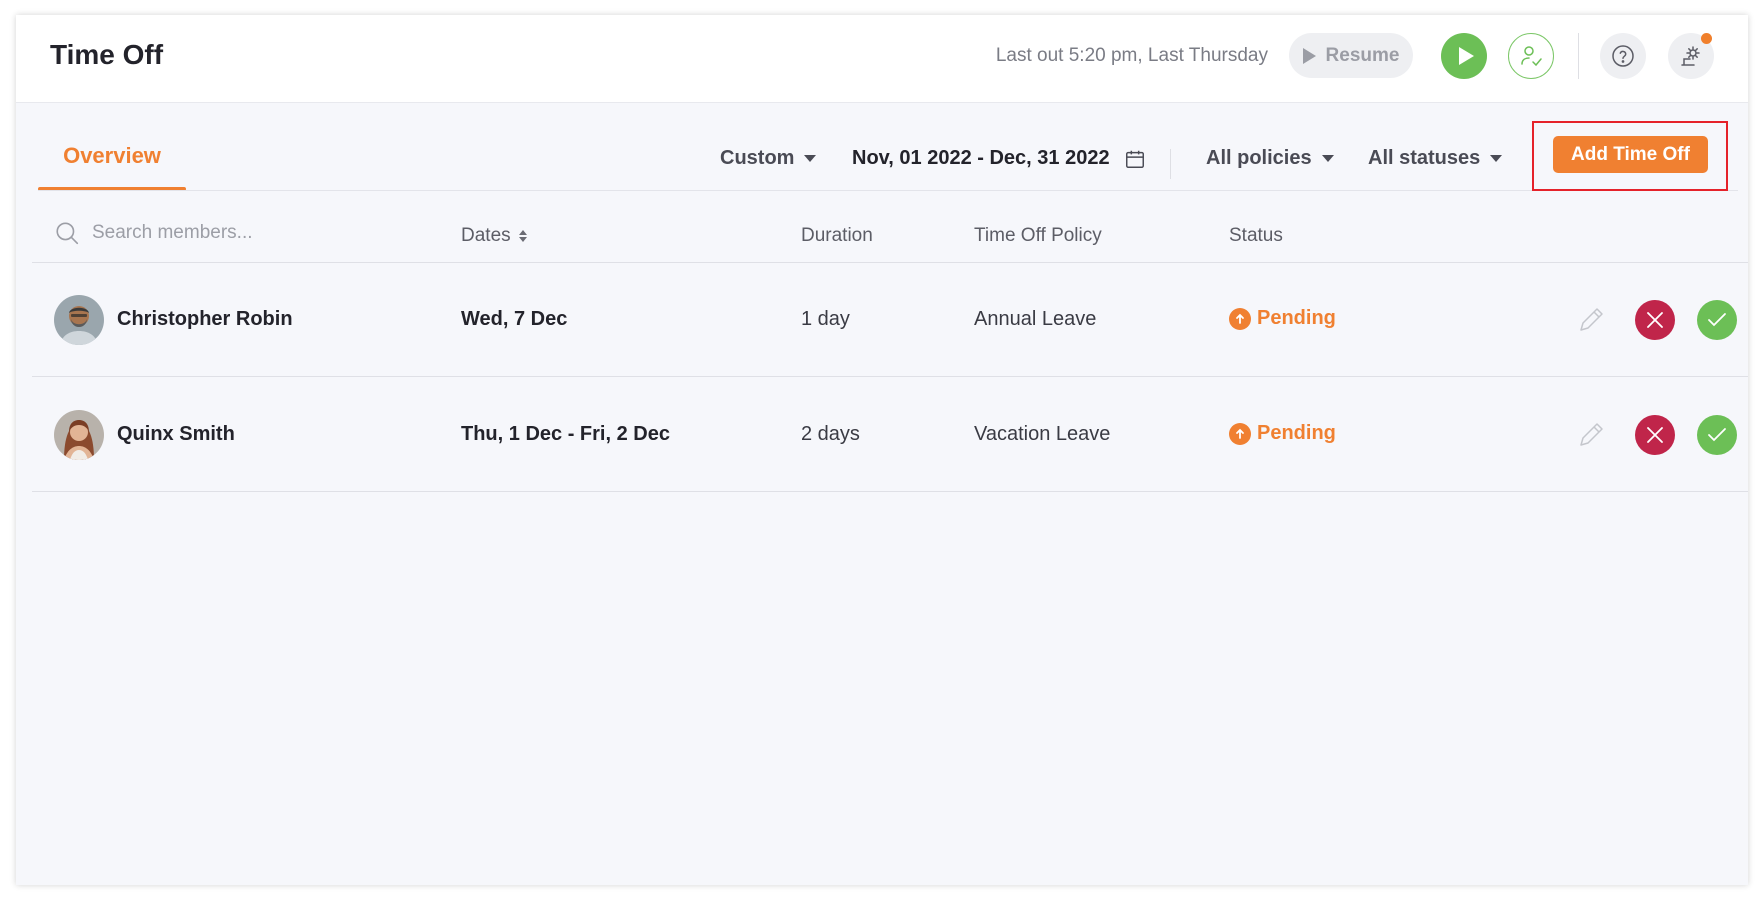 The height and width of the screenshot is (900, 1763). Describe the element at coordinates (837, 235) in the screenshot. I see `column-header-duration: Duration` at that location.